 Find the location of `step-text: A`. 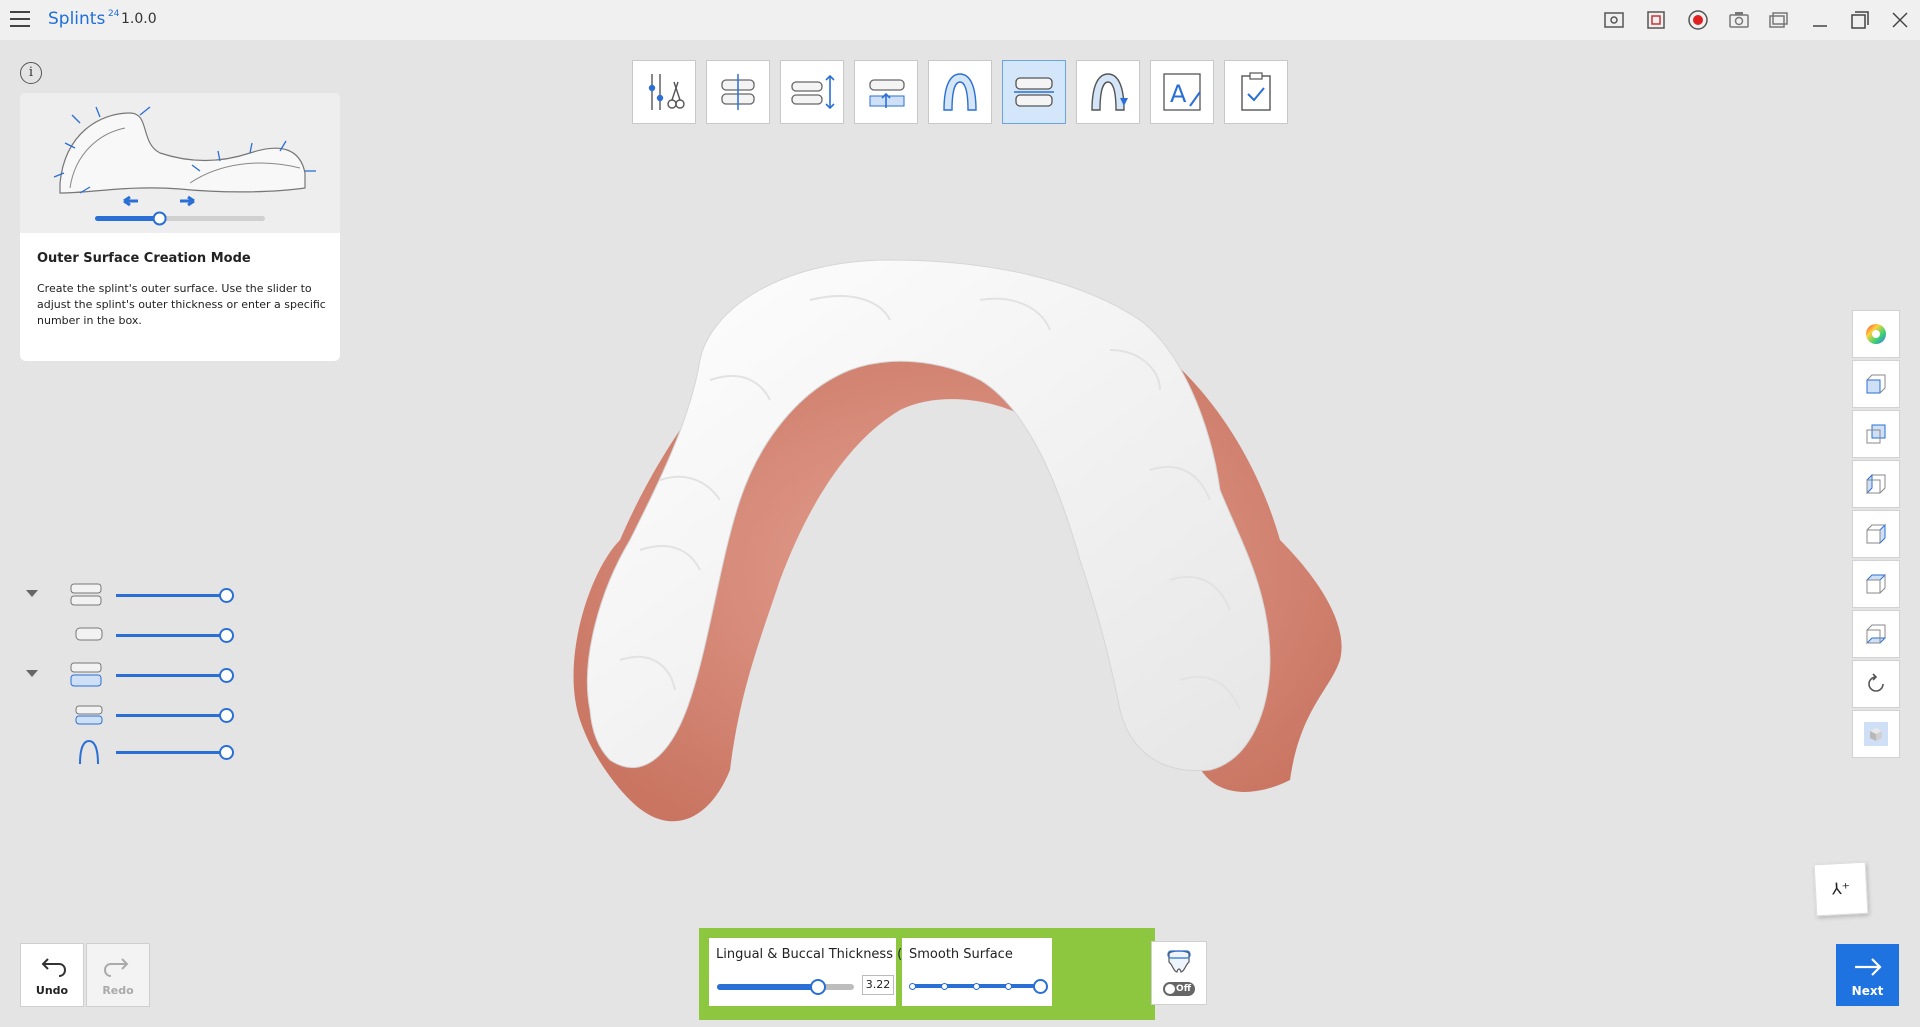

step-text: A is located at coordinates (1182, 92).